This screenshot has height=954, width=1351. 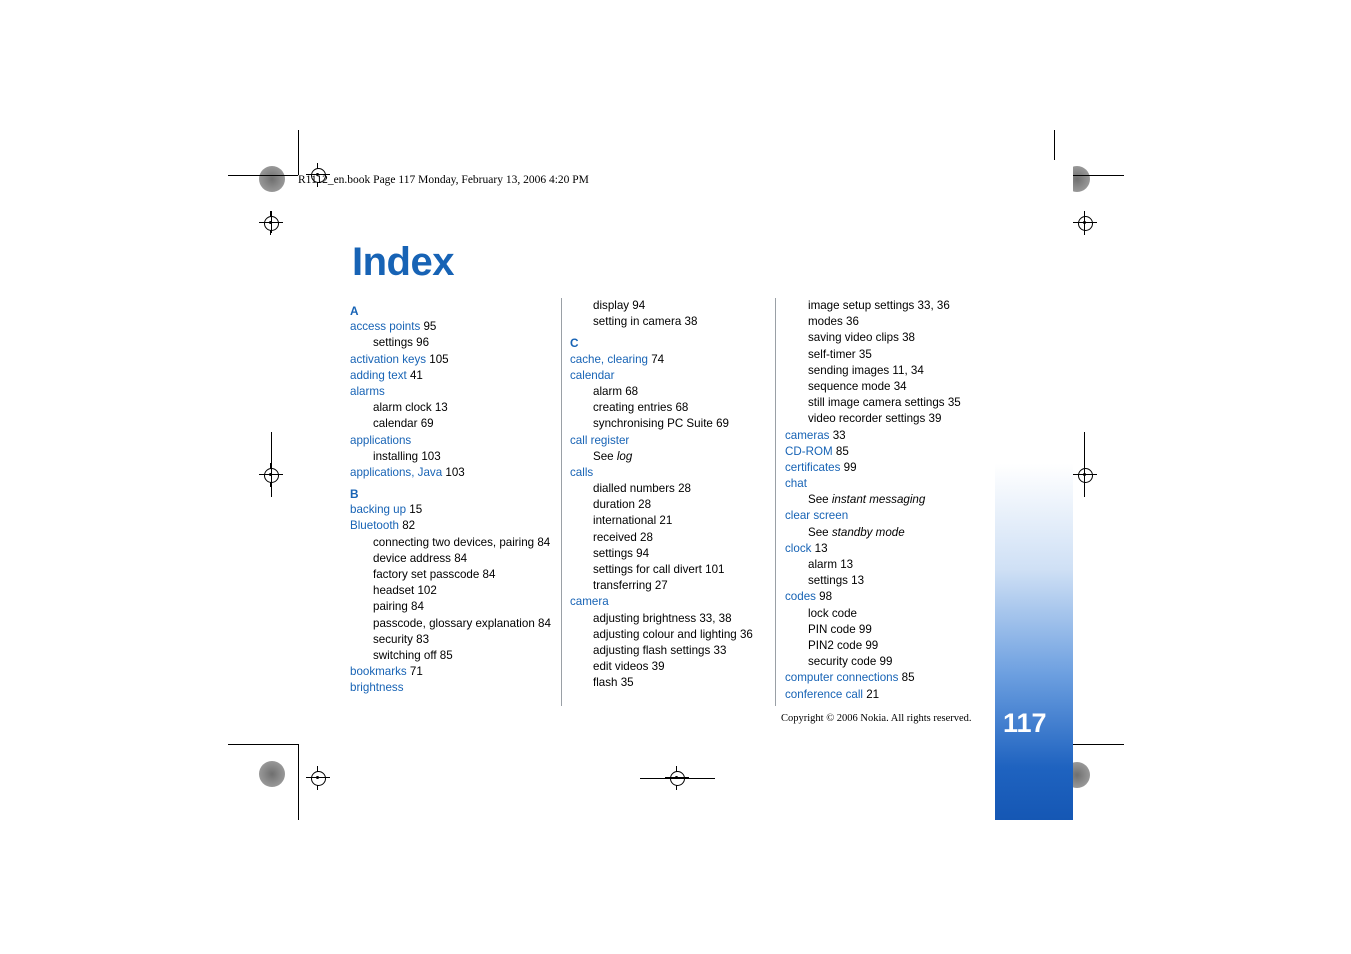 What do you see at coordinates (462, 542) in the screenshot?
I see `index-subentry-text: connecting two devices, pairing 84` at bounding box center [462, 542].